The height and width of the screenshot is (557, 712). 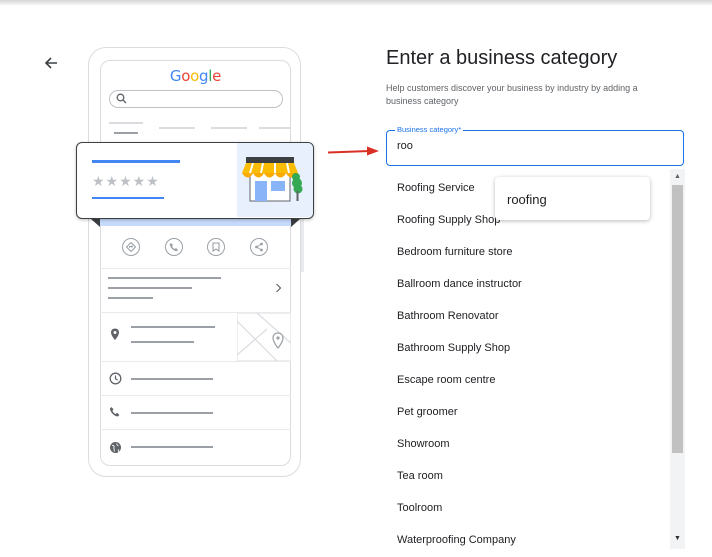 I want to click on info-row, so click(x=195, y=290).